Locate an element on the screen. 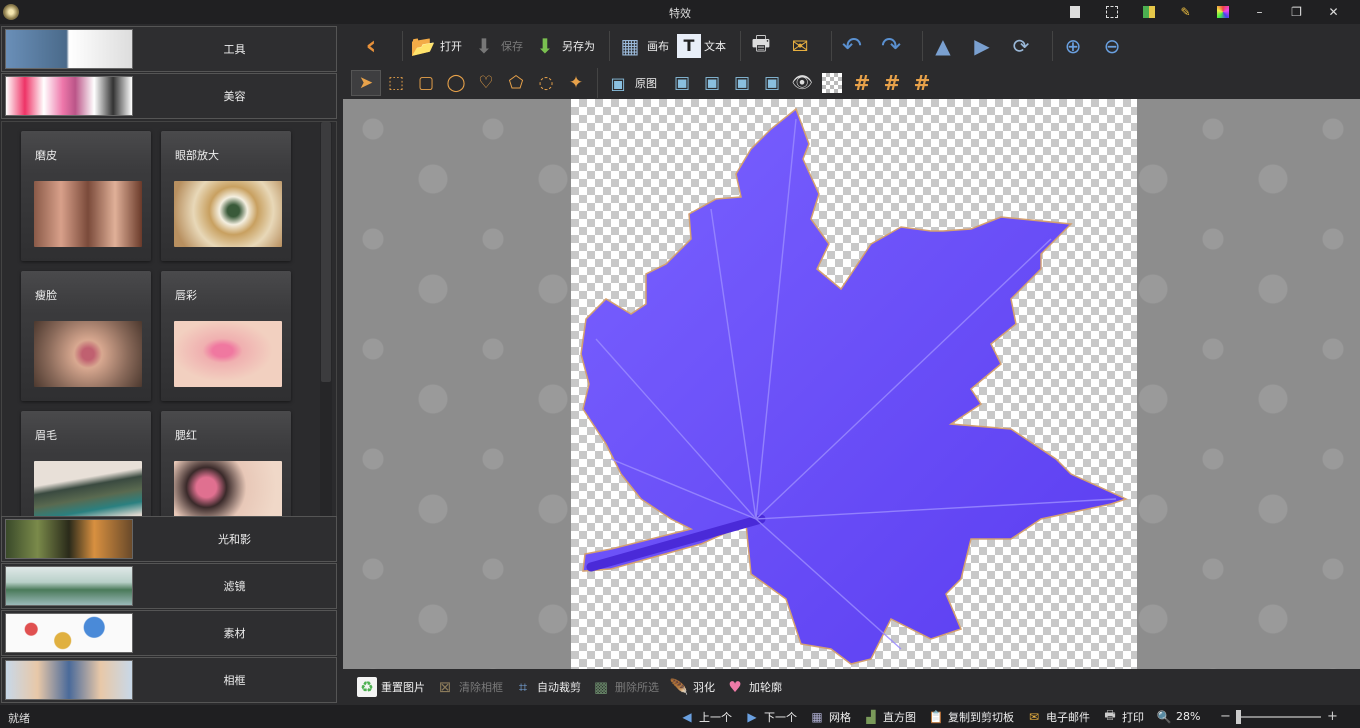  effect-tool-1: ▣ is located at coordinates (682, 83).